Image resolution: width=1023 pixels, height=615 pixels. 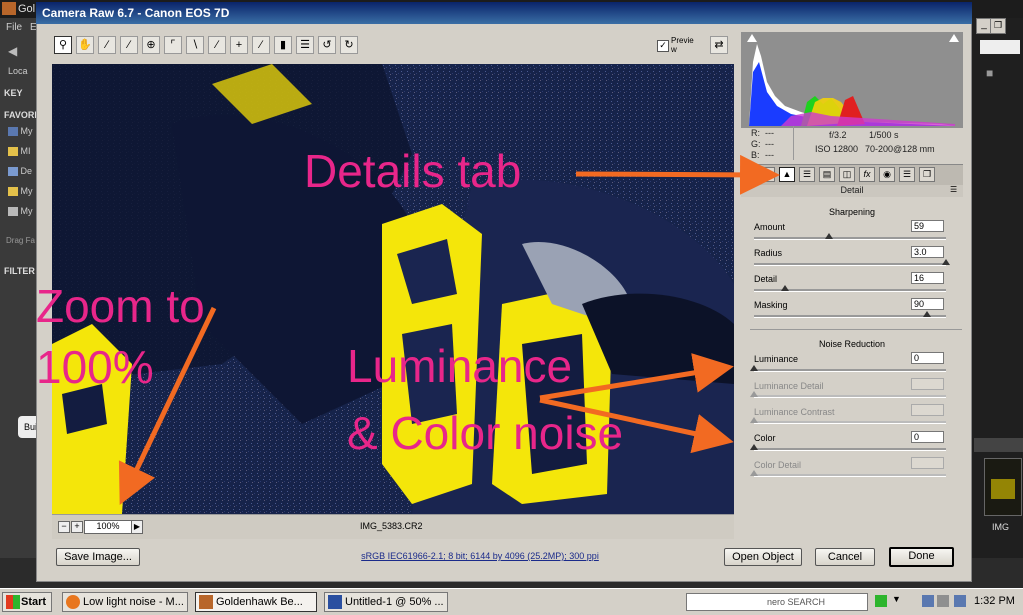 I want to click on histogram, so click(x=852, y=80).